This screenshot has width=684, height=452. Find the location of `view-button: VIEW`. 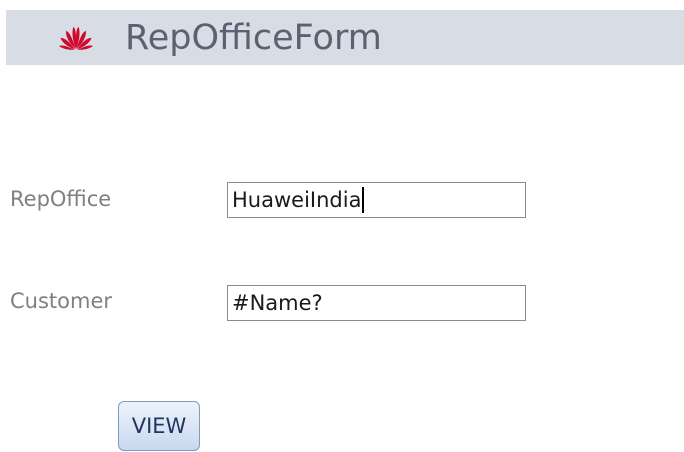

view-button: VIEW is located at coordinates (159, 426).